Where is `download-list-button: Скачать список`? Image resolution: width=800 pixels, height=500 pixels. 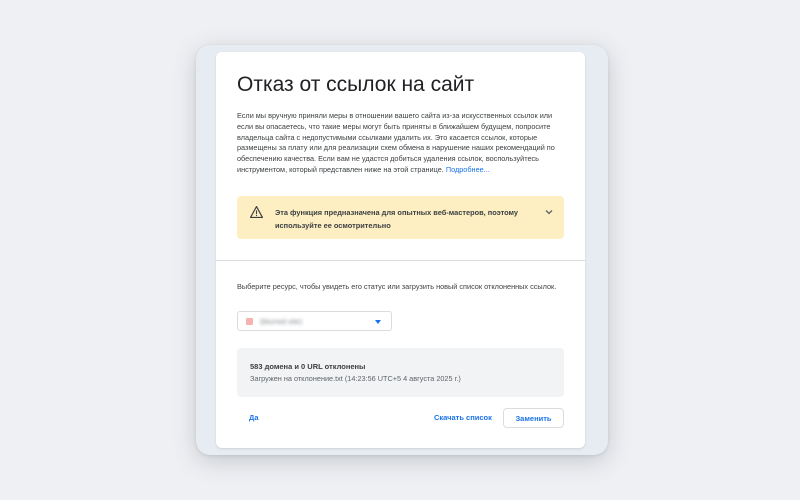
download-list-button: Скачать список is located at coordinates (463, 417).